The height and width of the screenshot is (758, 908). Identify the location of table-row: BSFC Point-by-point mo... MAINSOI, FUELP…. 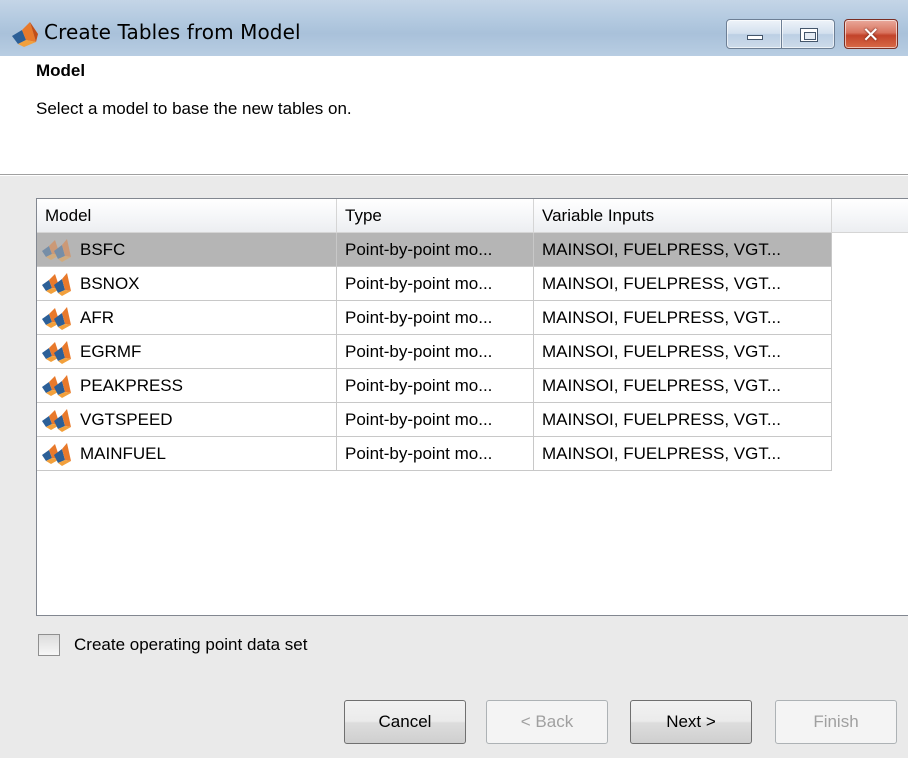
(437, 250).